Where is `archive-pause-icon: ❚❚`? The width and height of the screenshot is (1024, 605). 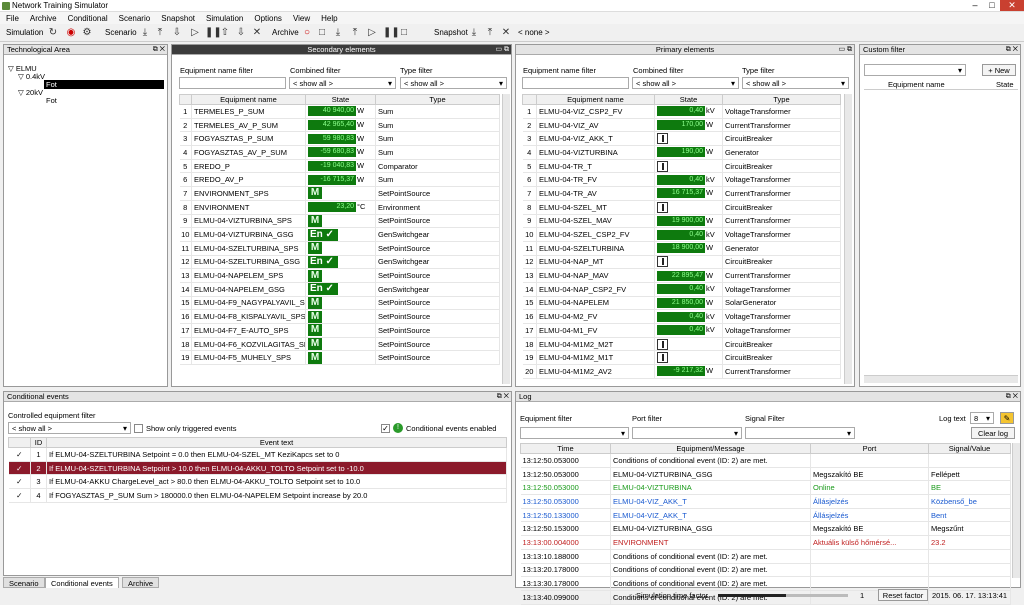
archive-pause-icon: ❚❚ is located at coordinates (391, 33).